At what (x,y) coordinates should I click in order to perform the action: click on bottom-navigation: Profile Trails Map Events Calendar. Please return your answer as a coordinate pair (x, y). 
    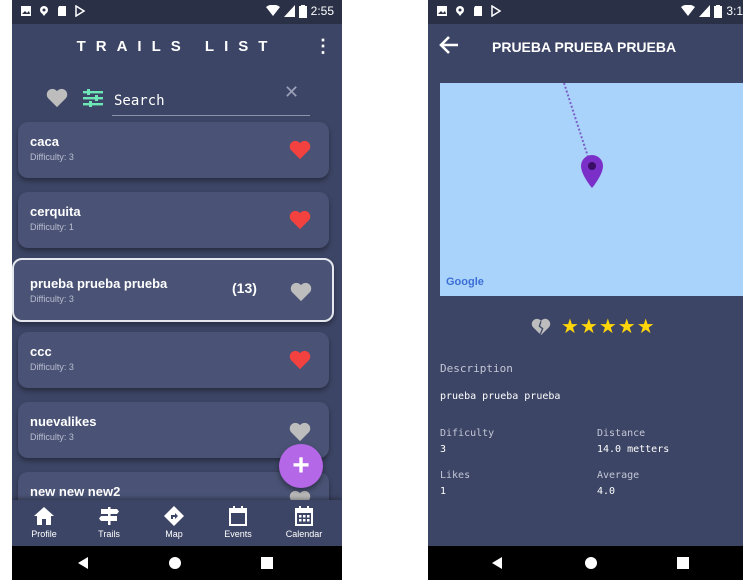
    Looking at the image, I should click on (177, 523).